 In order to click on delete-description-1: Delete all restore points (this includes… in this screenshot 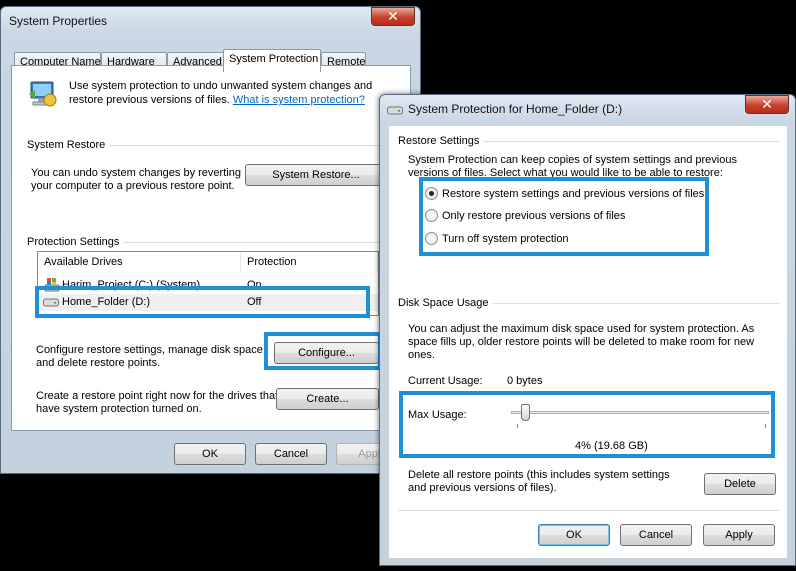, I will do `click(539, 475)`.